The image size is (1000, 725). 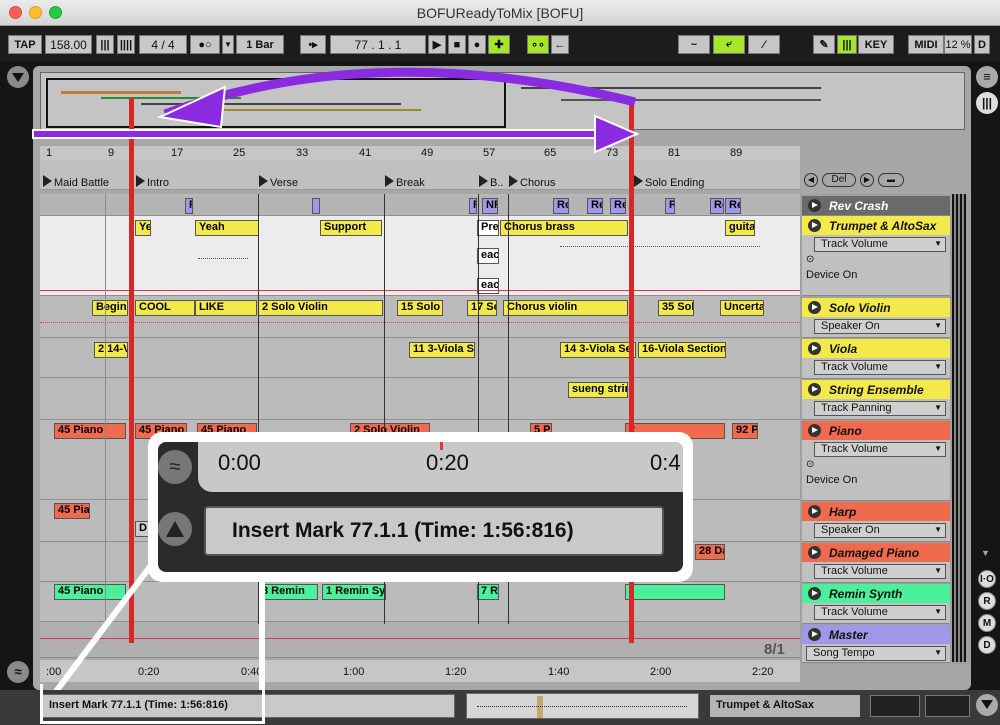 I want to click on metronome-icon: ●○, so click(x=205, y=44).